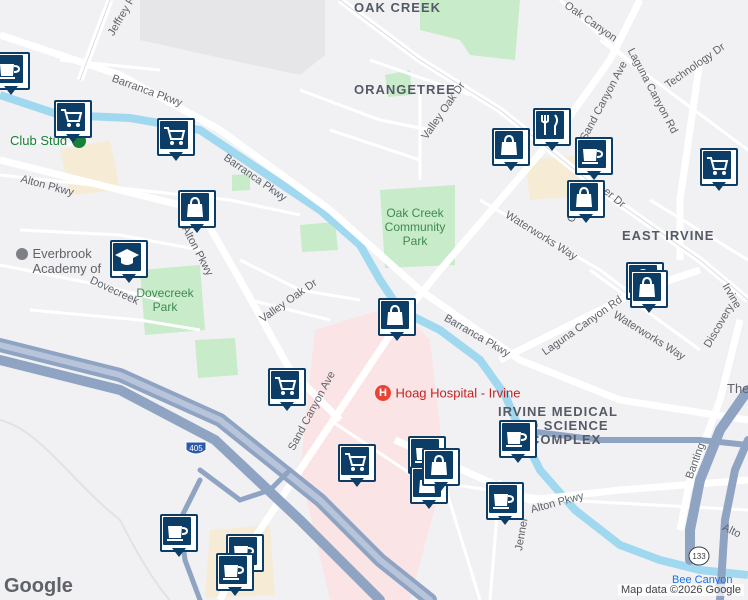 The height and width of the screenshot is (600, 748). I want to click on hospital-icon: H, so click(383, 392).